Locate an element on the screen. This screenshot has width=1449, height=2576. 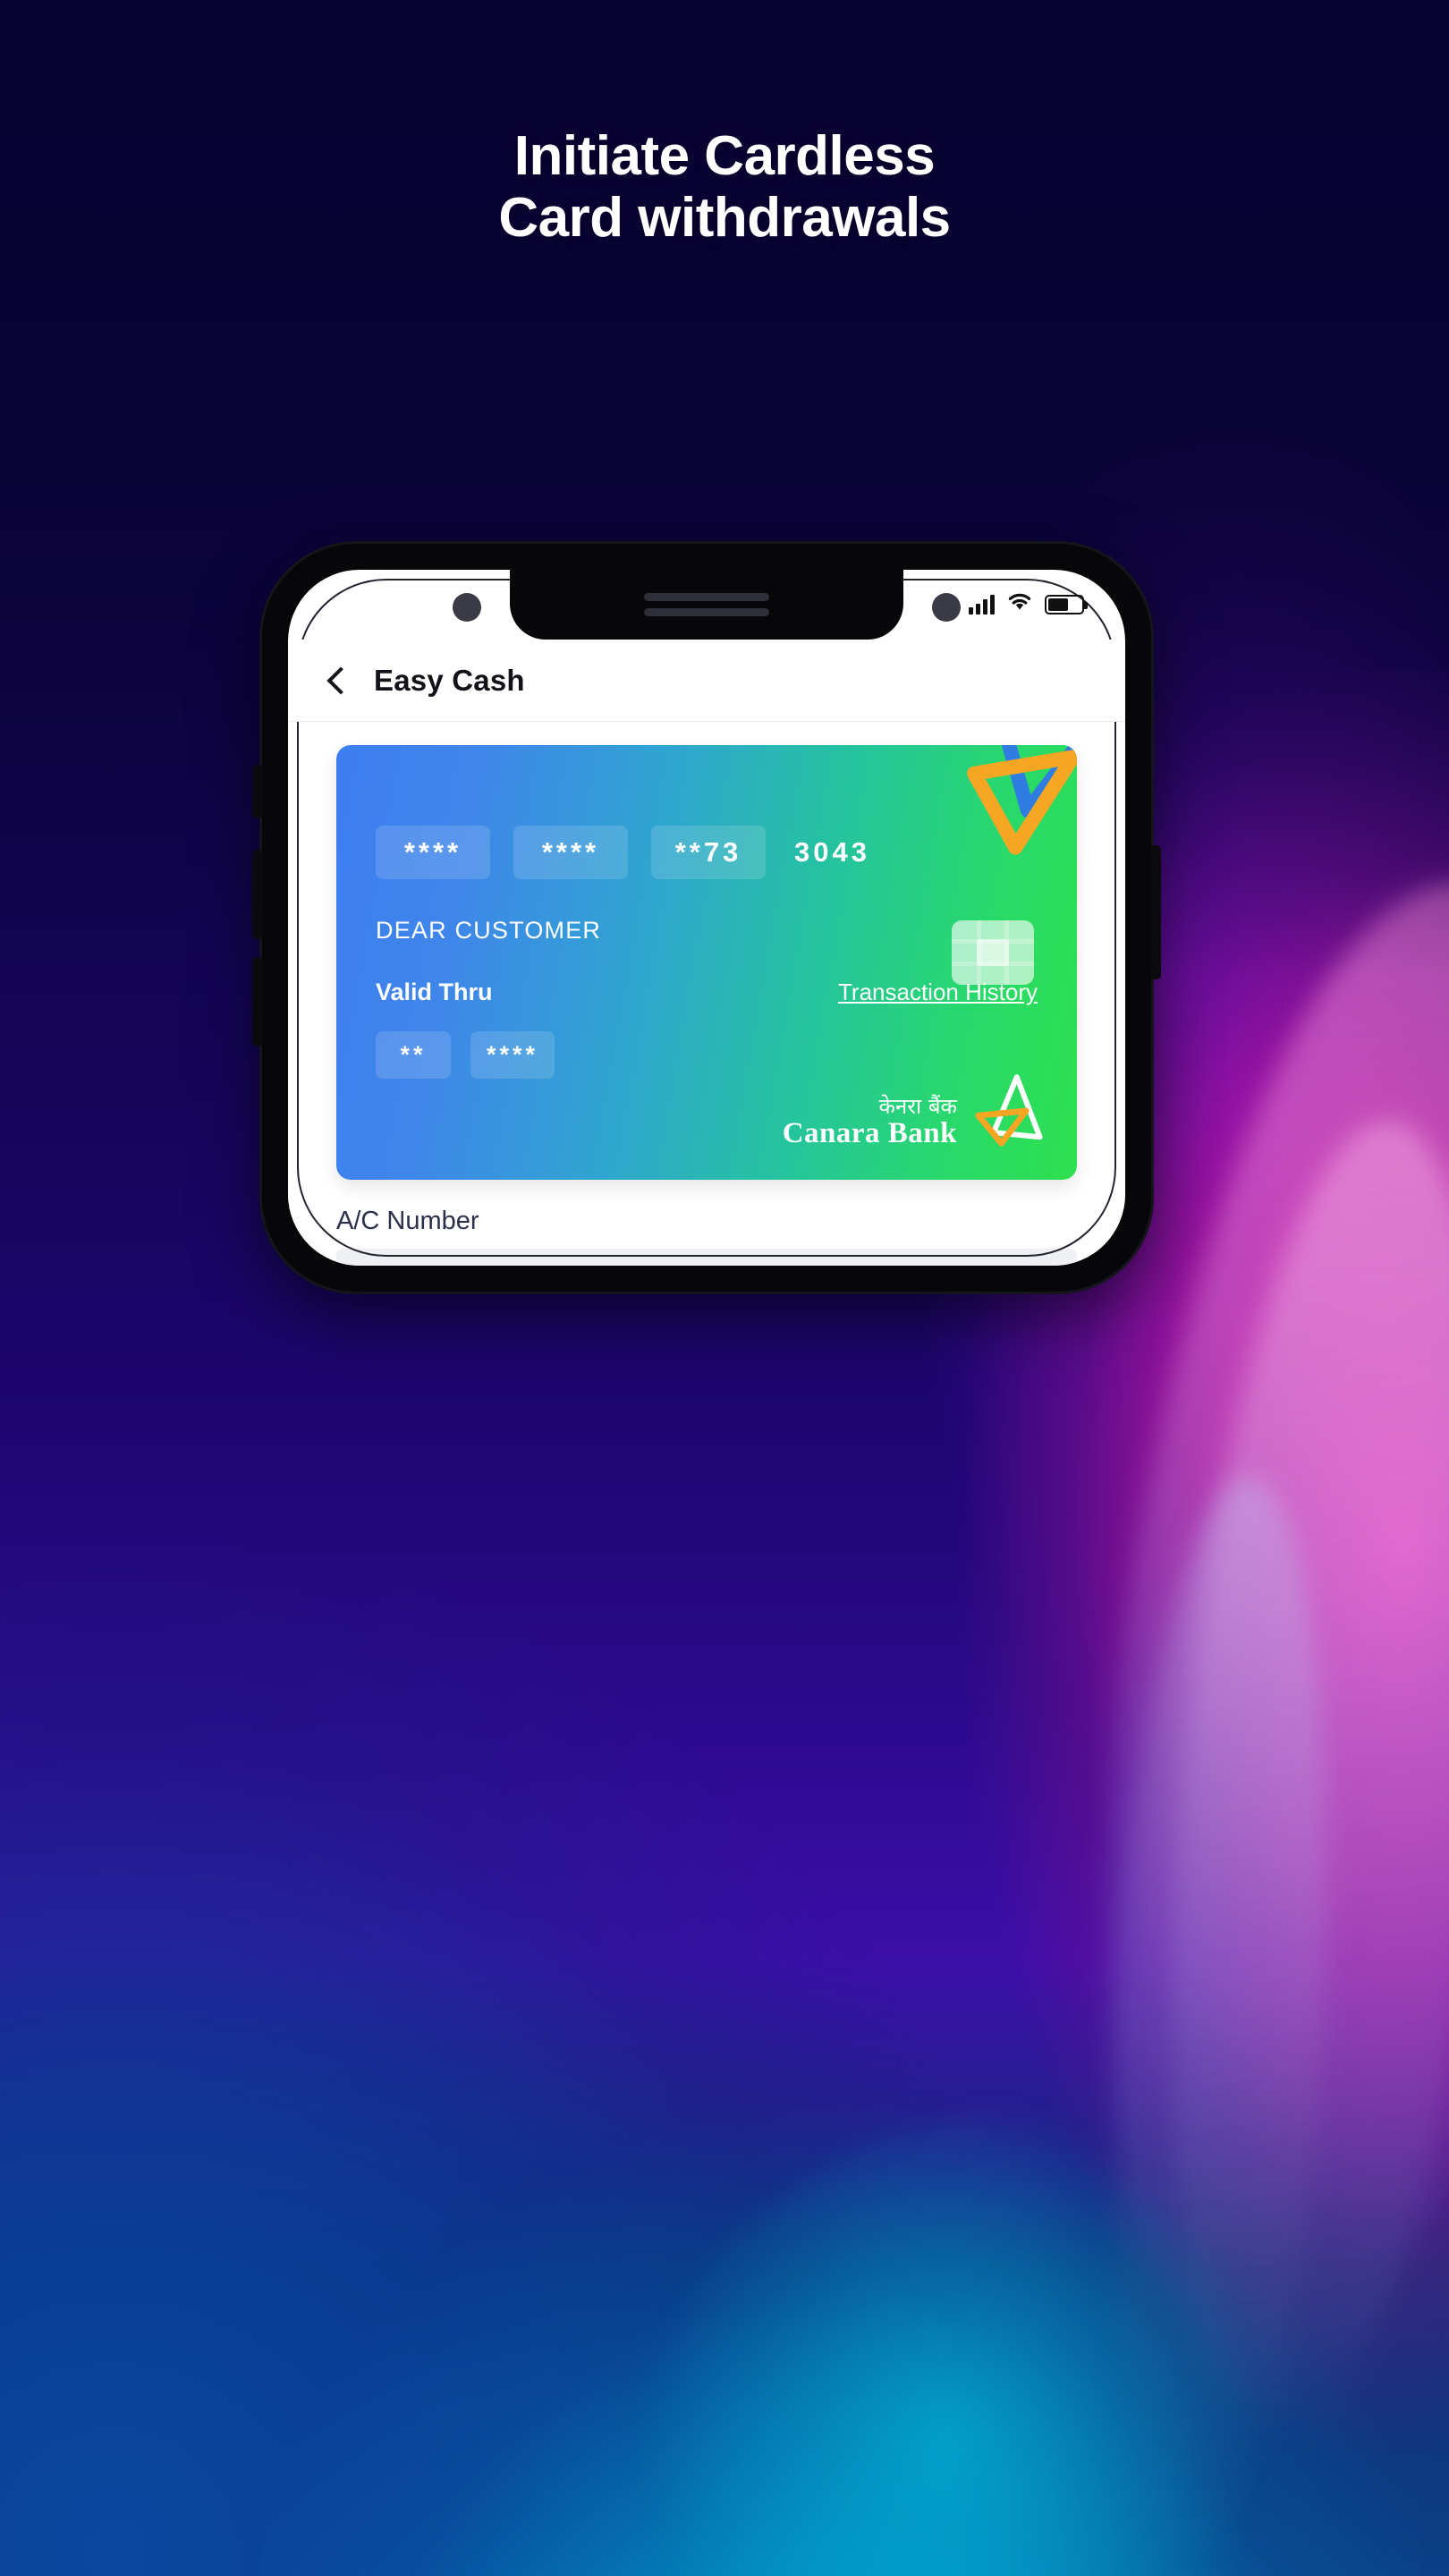
canara-bank-logo-icon: केनरा बैंक Canara Bank is located at coordinates (913, 1110).